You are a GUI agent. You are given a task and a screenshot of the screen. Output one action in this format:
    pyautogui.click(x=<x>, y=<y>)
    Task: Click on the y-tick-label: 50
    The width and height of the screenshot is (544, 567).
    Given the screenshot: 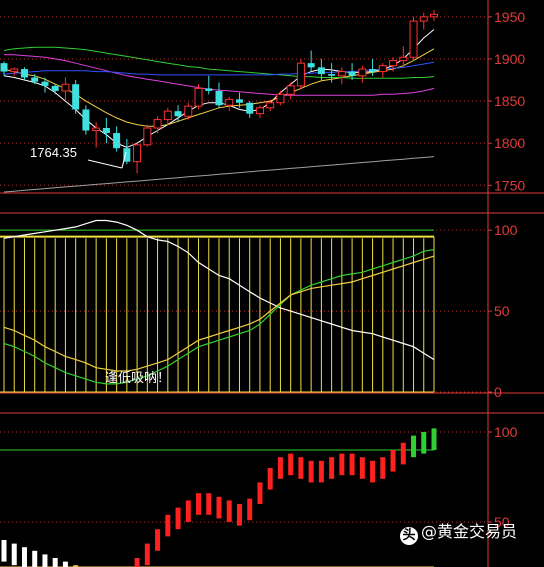 What is the action you would take?
    pyautogui.click(x=502, y=311)
    